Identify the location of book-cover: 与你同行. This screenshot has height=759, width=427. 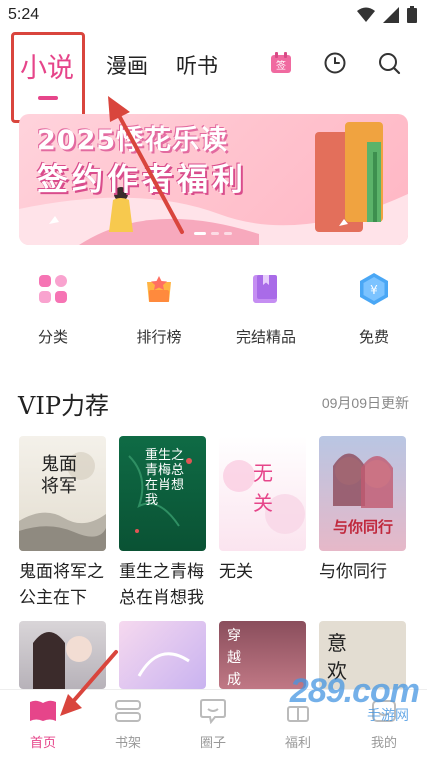
(362, 493).